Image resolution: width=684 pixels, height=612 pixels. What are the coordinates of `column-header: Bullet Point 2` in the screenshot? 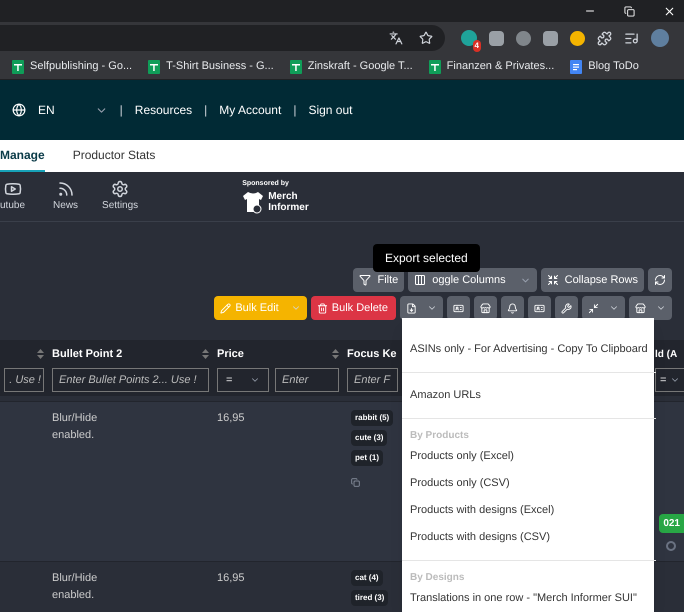 It's located at (87, 354).